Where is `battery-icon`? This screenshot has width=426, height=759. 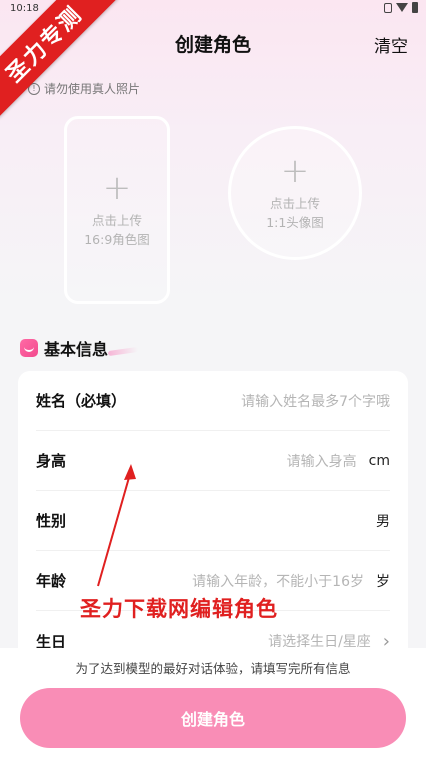 battery-icon is located at coordinates (415, 7).